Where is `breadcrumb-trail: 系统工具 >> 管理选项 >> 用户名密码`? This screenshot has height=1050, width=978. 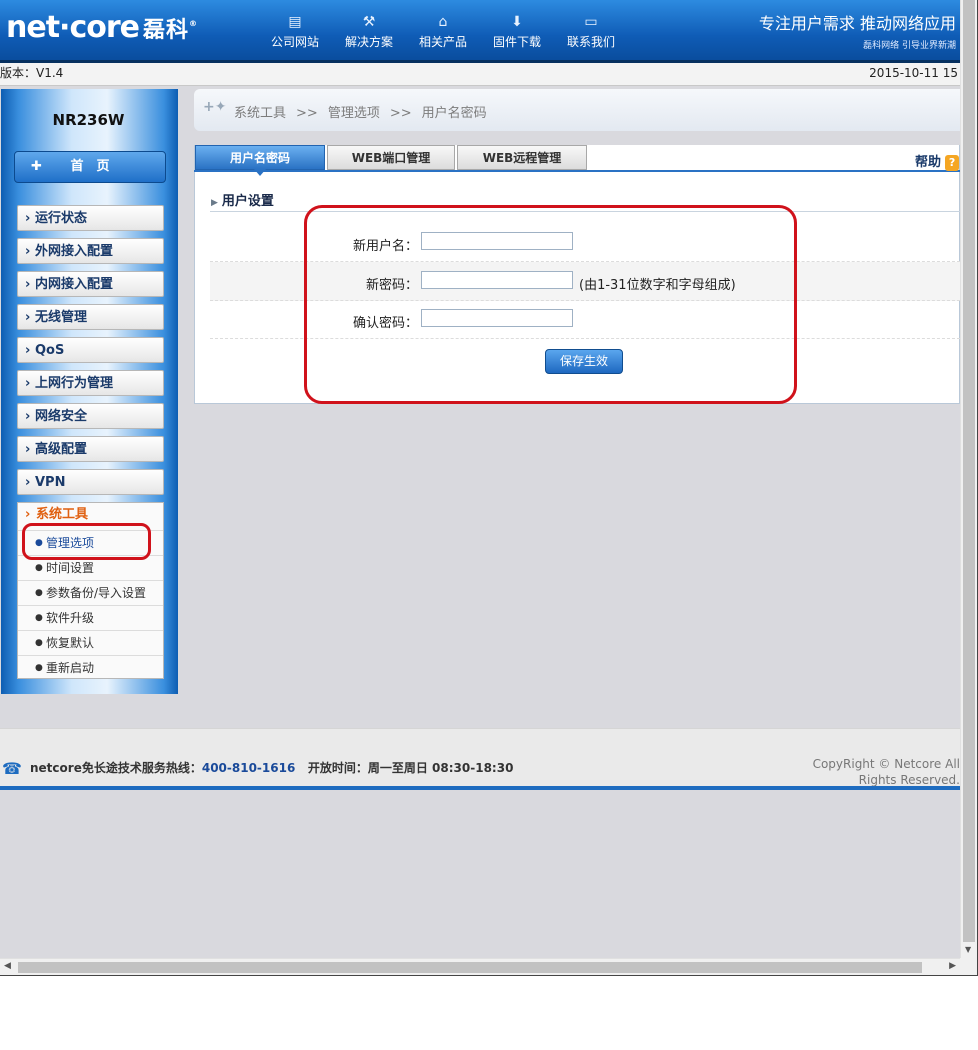
breadcrumb-trail: 系统工具 >> 管理选项 >> 用户名密码 is located at coordinates (365, 111).